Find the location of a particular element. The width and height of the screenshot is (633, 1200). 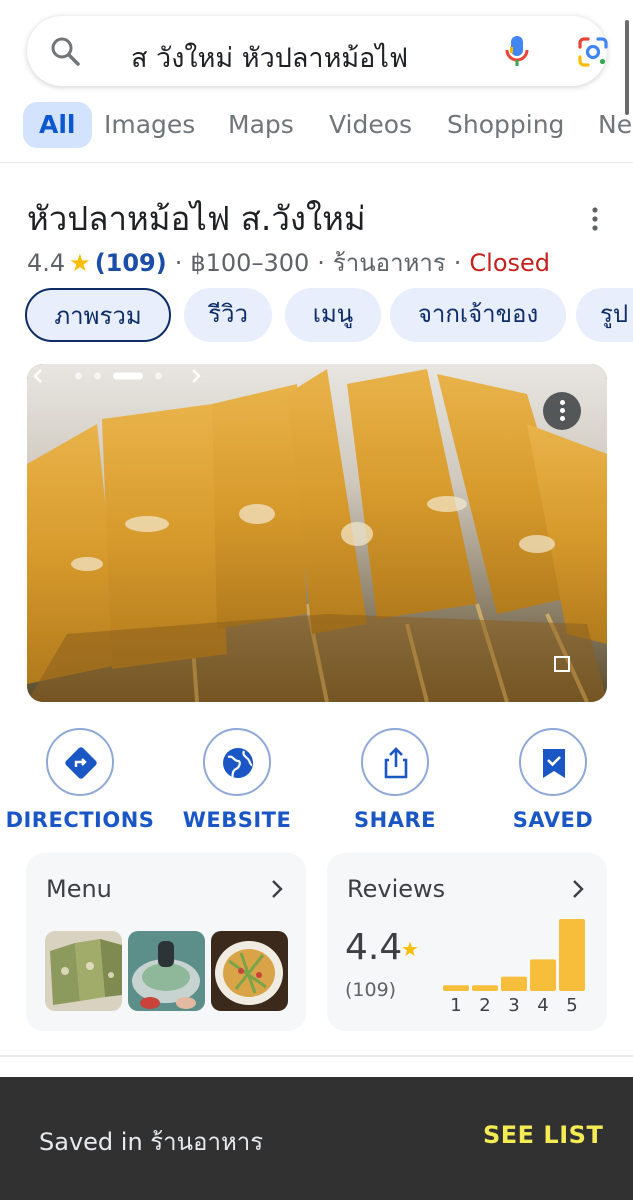

saved-button: SAVED is located at coordinates (553, 780).